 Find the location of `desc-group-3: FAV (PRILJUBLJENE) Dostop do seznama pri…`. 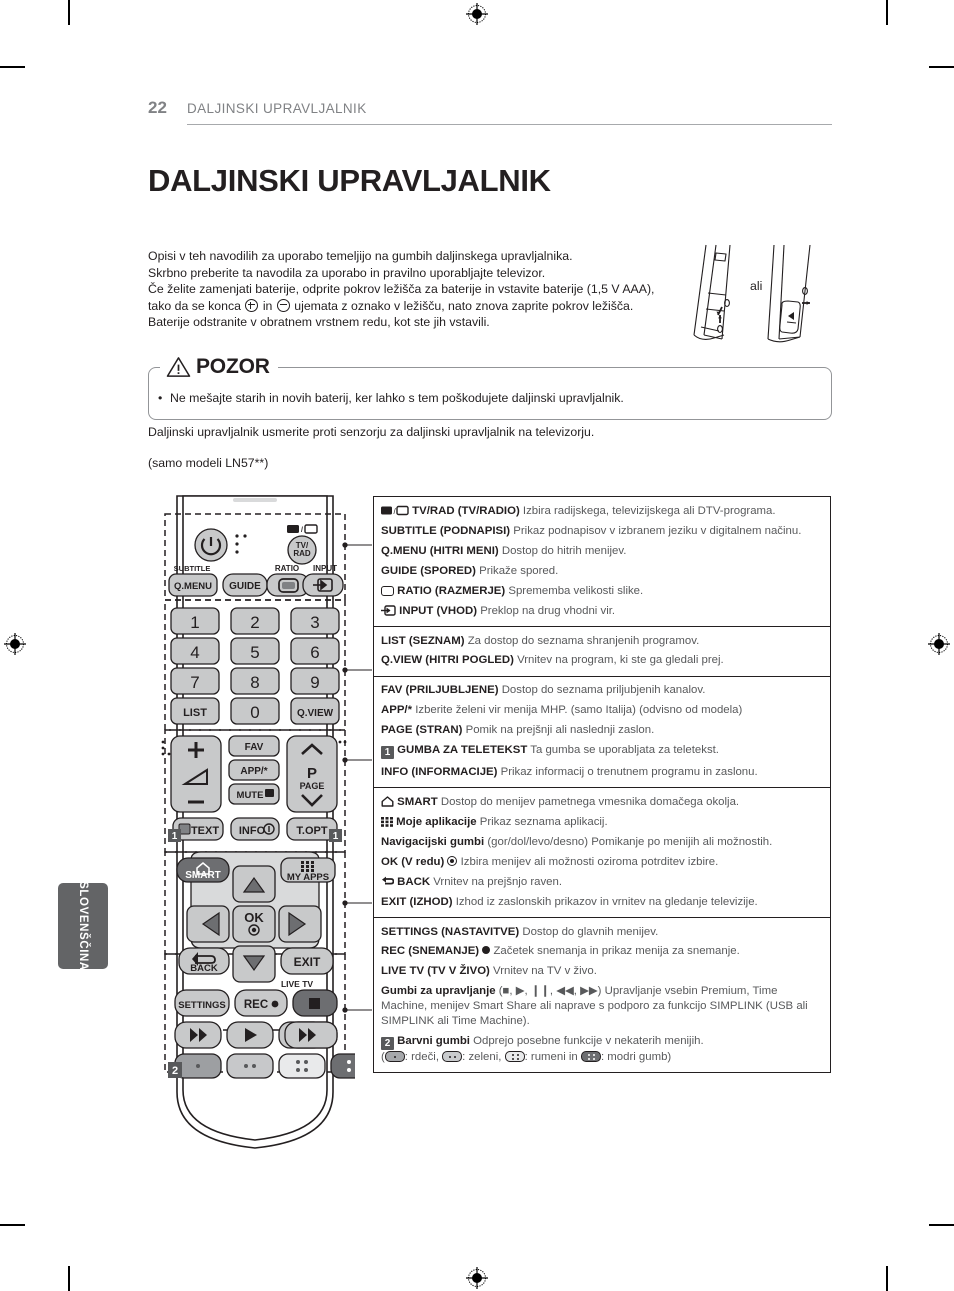

desc-group-3: FAV (PRILJUBLJENE) Dostop do seznama pri… is located at coordinates (602, 732).